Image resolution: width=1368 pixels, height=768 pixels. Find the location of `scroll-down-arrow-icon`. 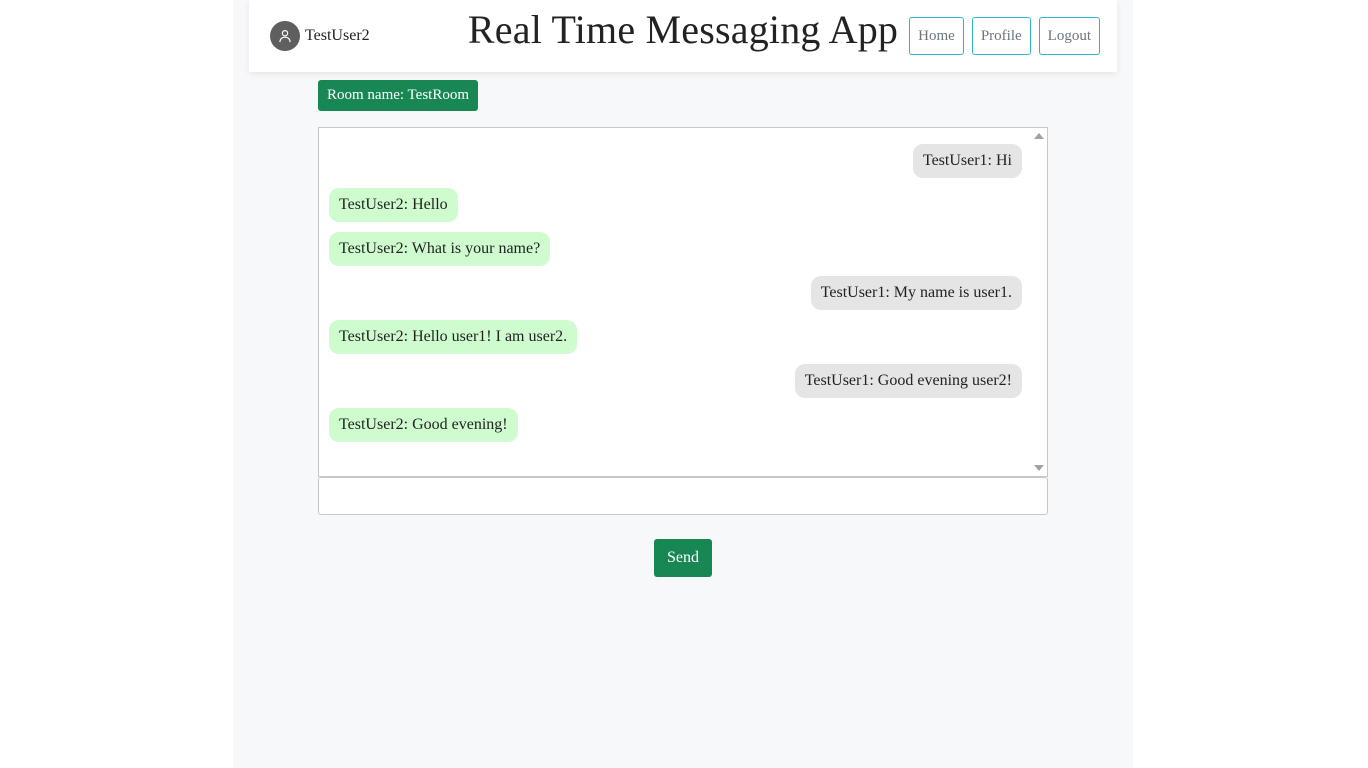

scroll-down-arrow-icon is located at coordinates (1039, 468).